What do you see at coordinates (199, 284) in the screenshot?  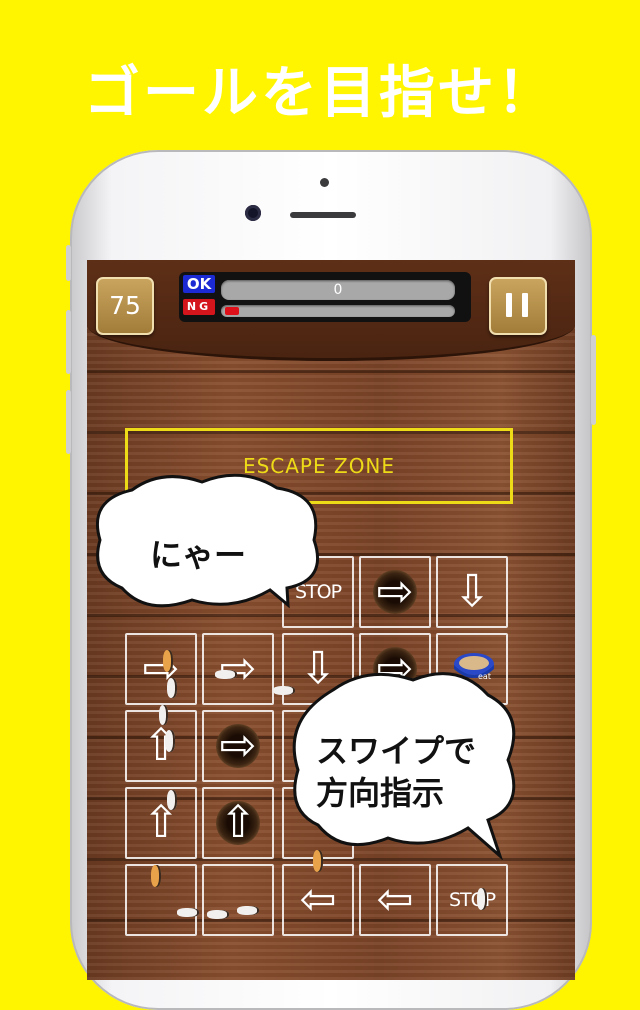 I see `ok-label: OK` at bounding box center [199, 284].